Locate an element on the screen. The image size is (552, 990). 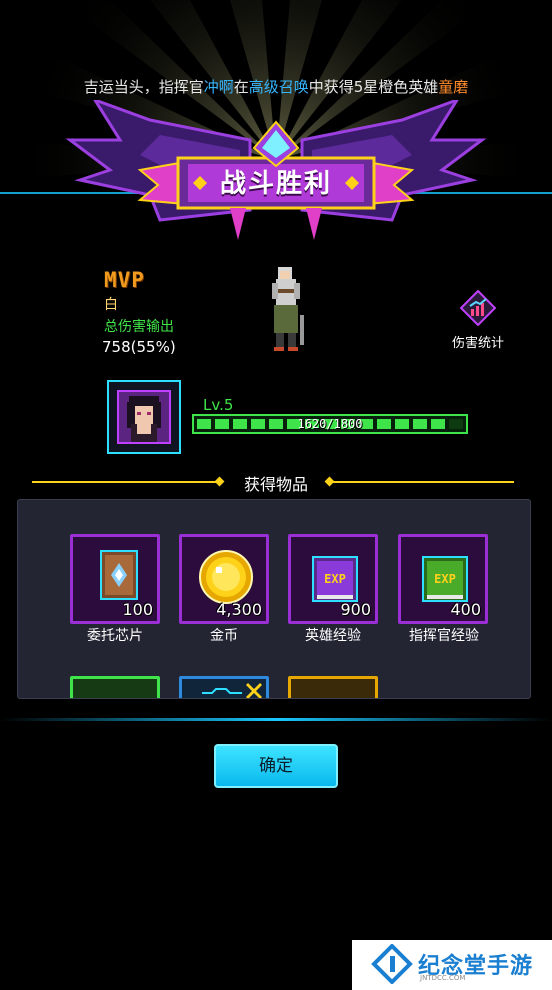
commander-avatar is located at coordinates (144, 417).